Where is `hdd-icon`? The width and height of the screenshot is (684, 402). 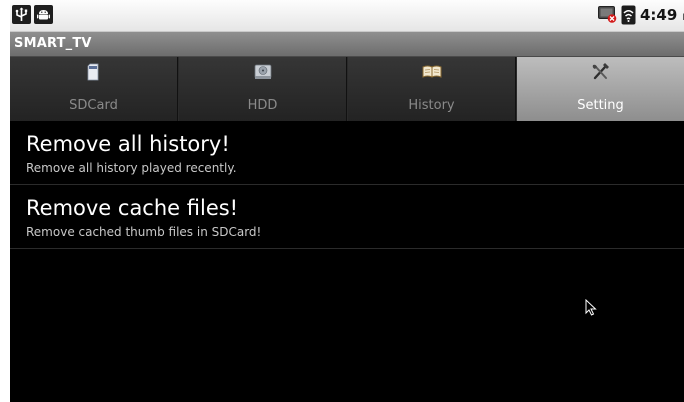 hdd-icon is located at coordinates (262, 71).